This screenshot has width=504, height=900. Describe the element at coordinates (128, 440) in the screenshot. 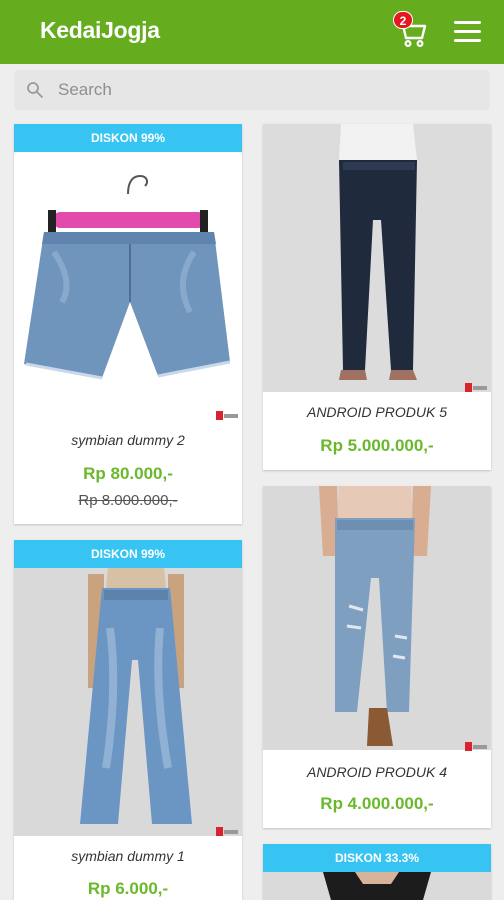

I see `product-name: symbian dummy 2` at that location.